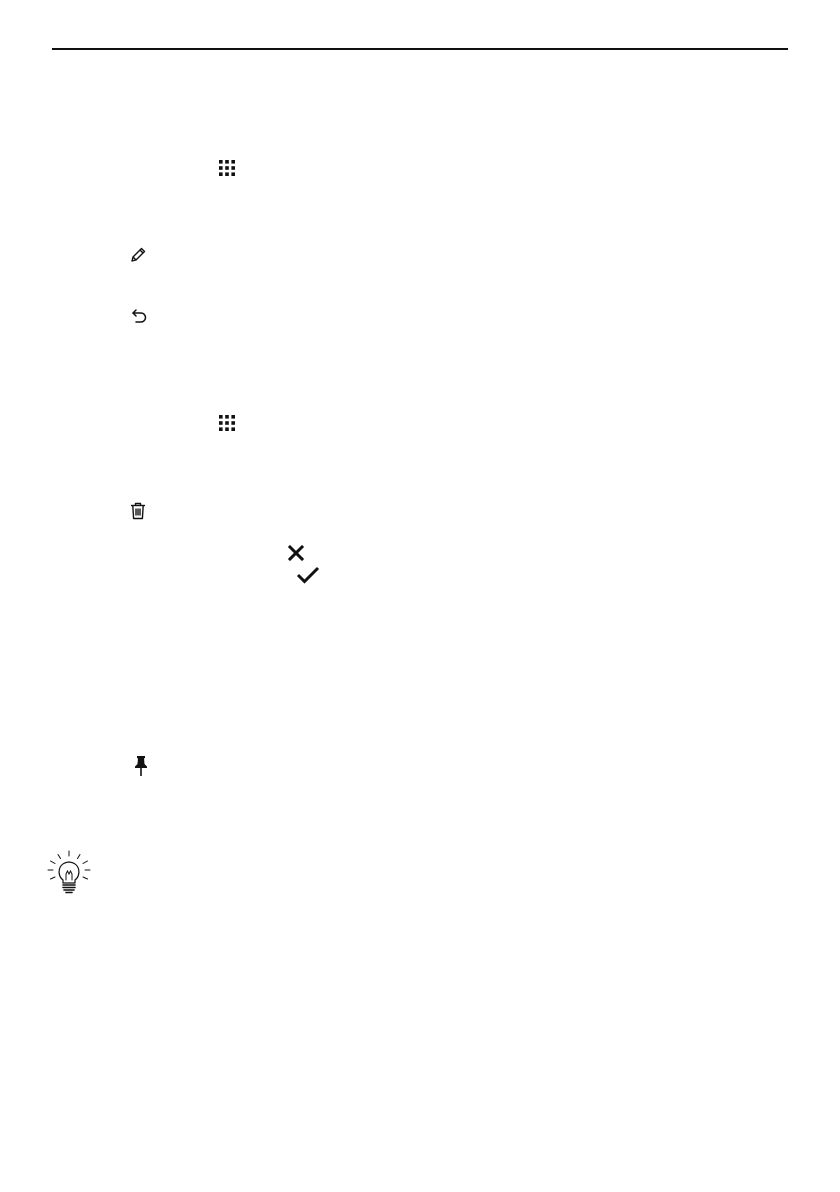 This screenshot has height=1192, width=840. What do you see at coordinates (138, 511) in the screenshot?
I see `trash-delete-icon` at bounding box center [138, 511].